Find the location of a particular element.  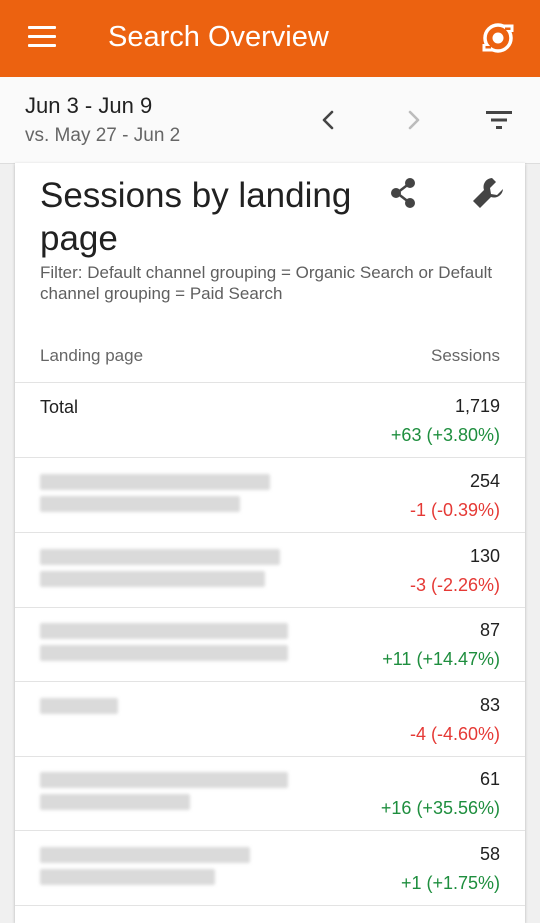

compare-range: vs. May 27 - Jun 2 is located at coordinates (102, 136).